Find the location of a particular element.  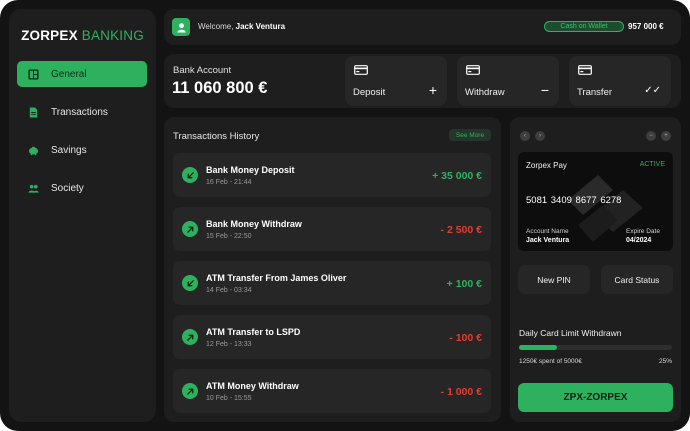

withdraw-button: Withdraw − is located at coordinates (508, 81).